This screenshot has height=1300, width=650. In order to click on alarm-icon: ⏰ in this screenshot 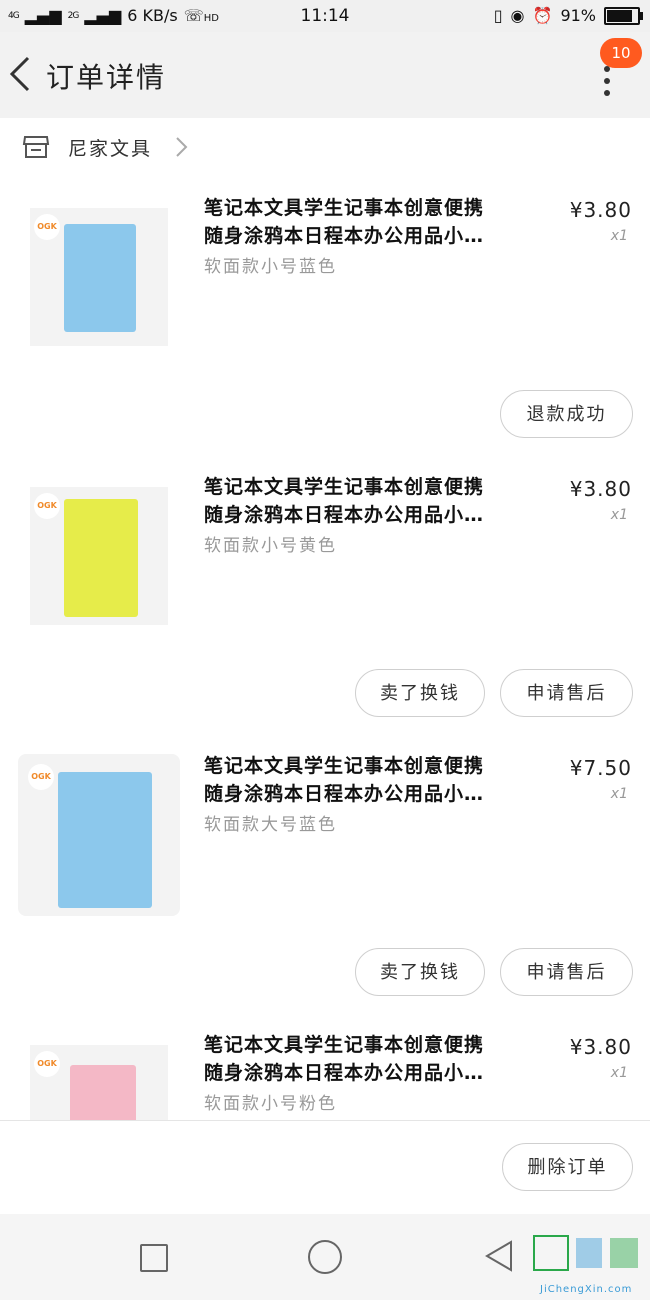, I will do `click(542, 15)`.